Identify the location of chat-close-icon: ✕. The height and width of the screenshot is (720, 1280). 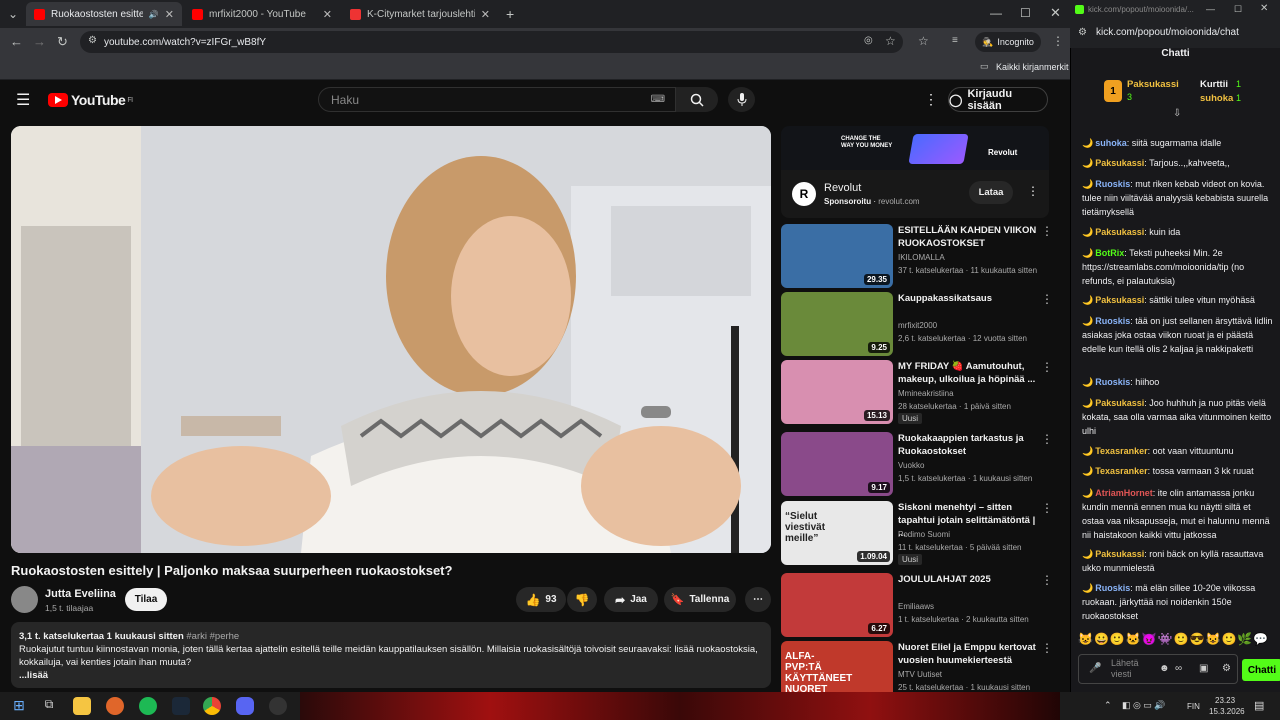
(1264, 8).